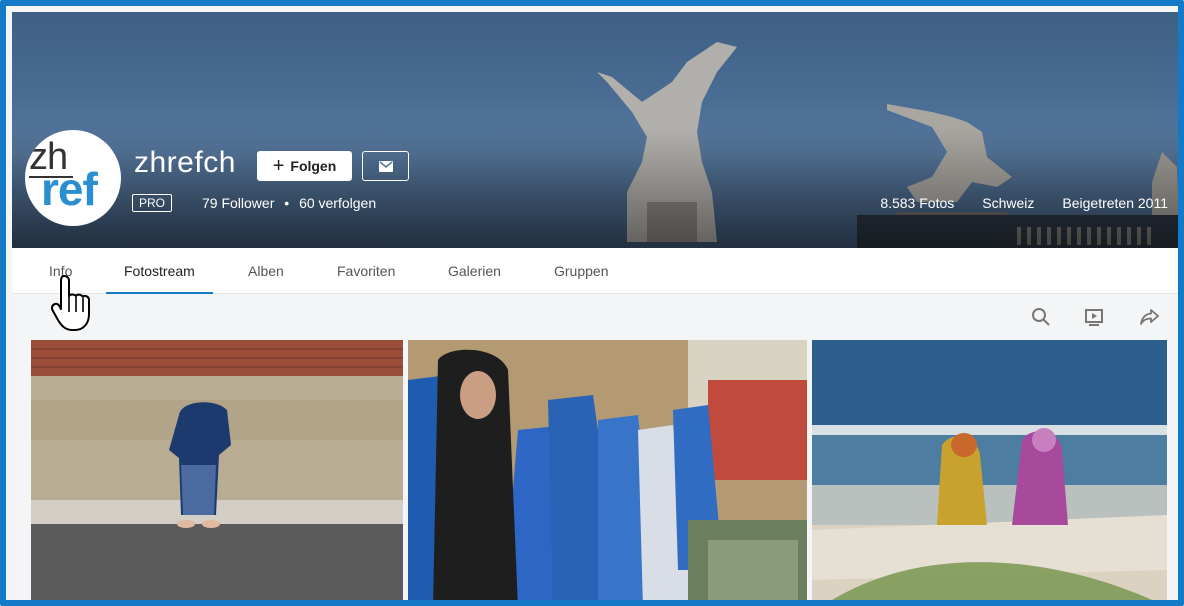 The image size is (1184, 606). What do you see at coordinates (313, 166) in the screenshot?
I see `follow-button-label: Folgen` at bounding box center [313, 166].